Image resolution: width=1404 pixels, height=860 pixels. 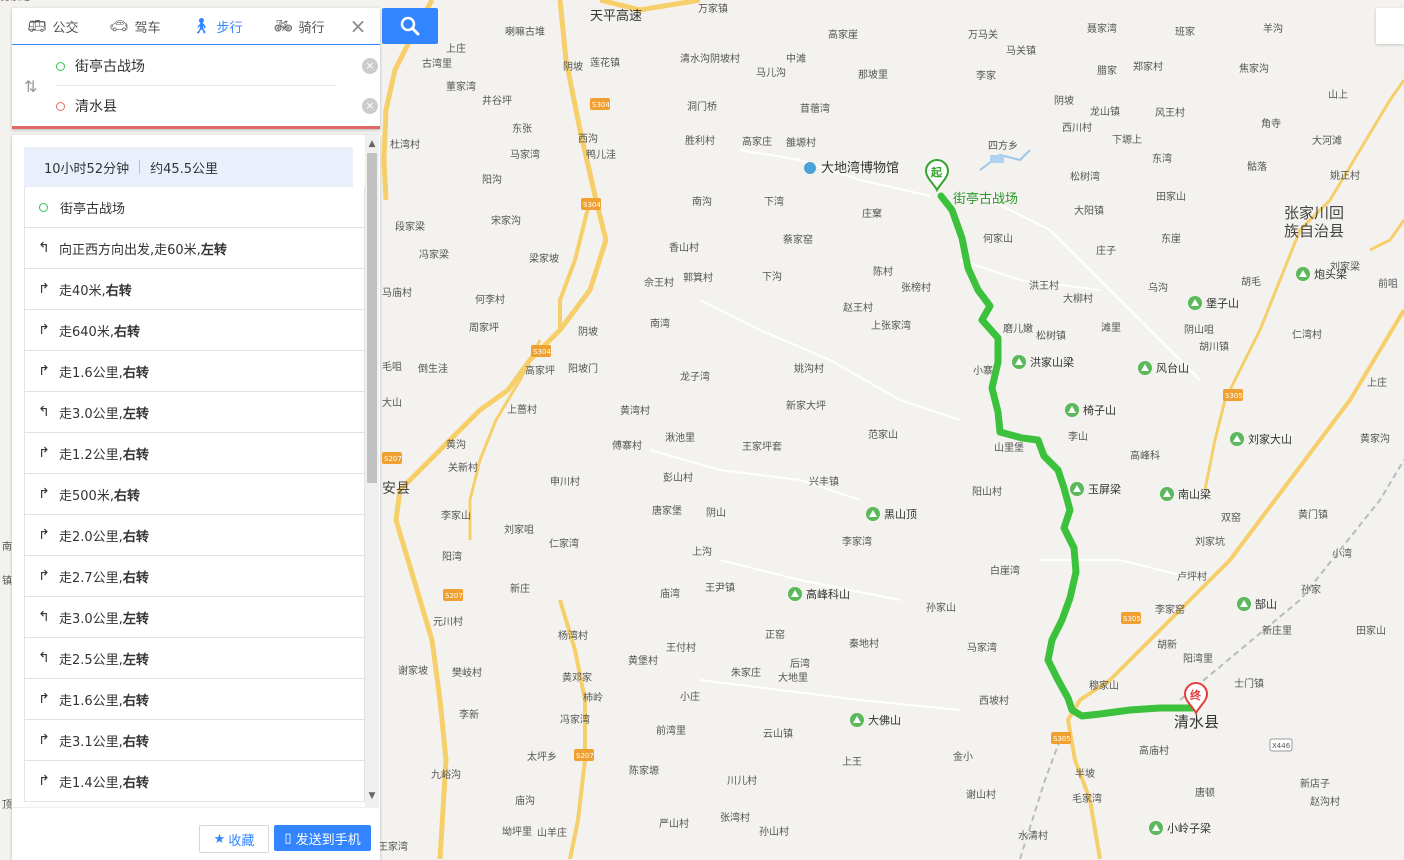 What do you see at coordinates (667, 510) in the screenshot?
I see `map-label: 唐家堡` at bounding box center [667, 510].